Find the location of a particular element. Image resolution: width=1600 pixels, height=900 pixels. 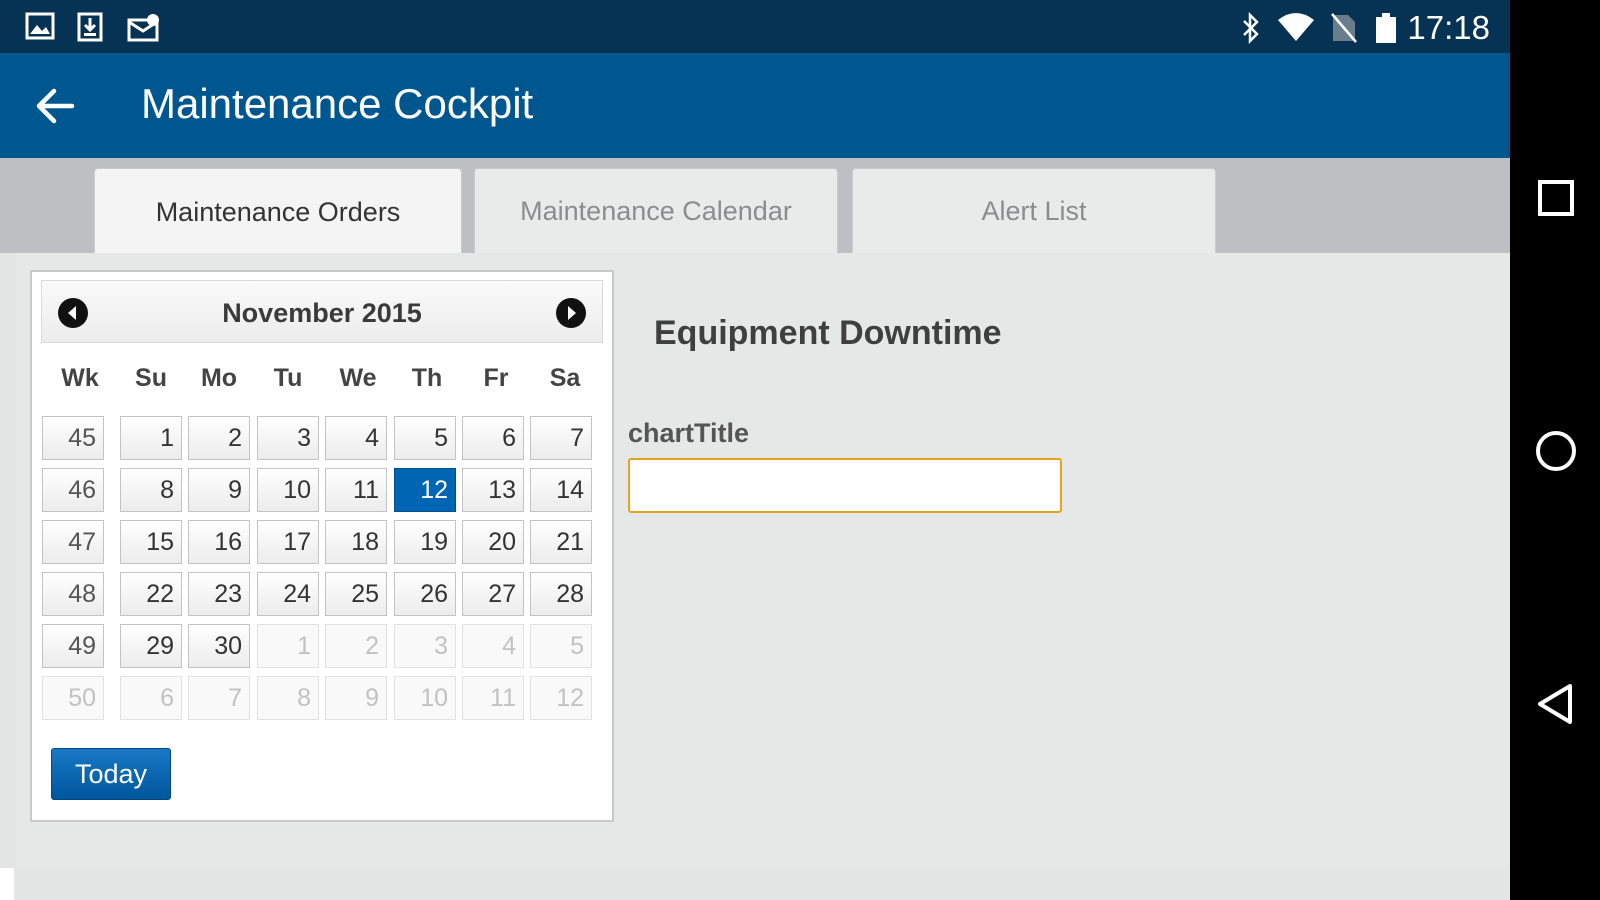

day-cell: 23 is located at coordinates (219, 594).